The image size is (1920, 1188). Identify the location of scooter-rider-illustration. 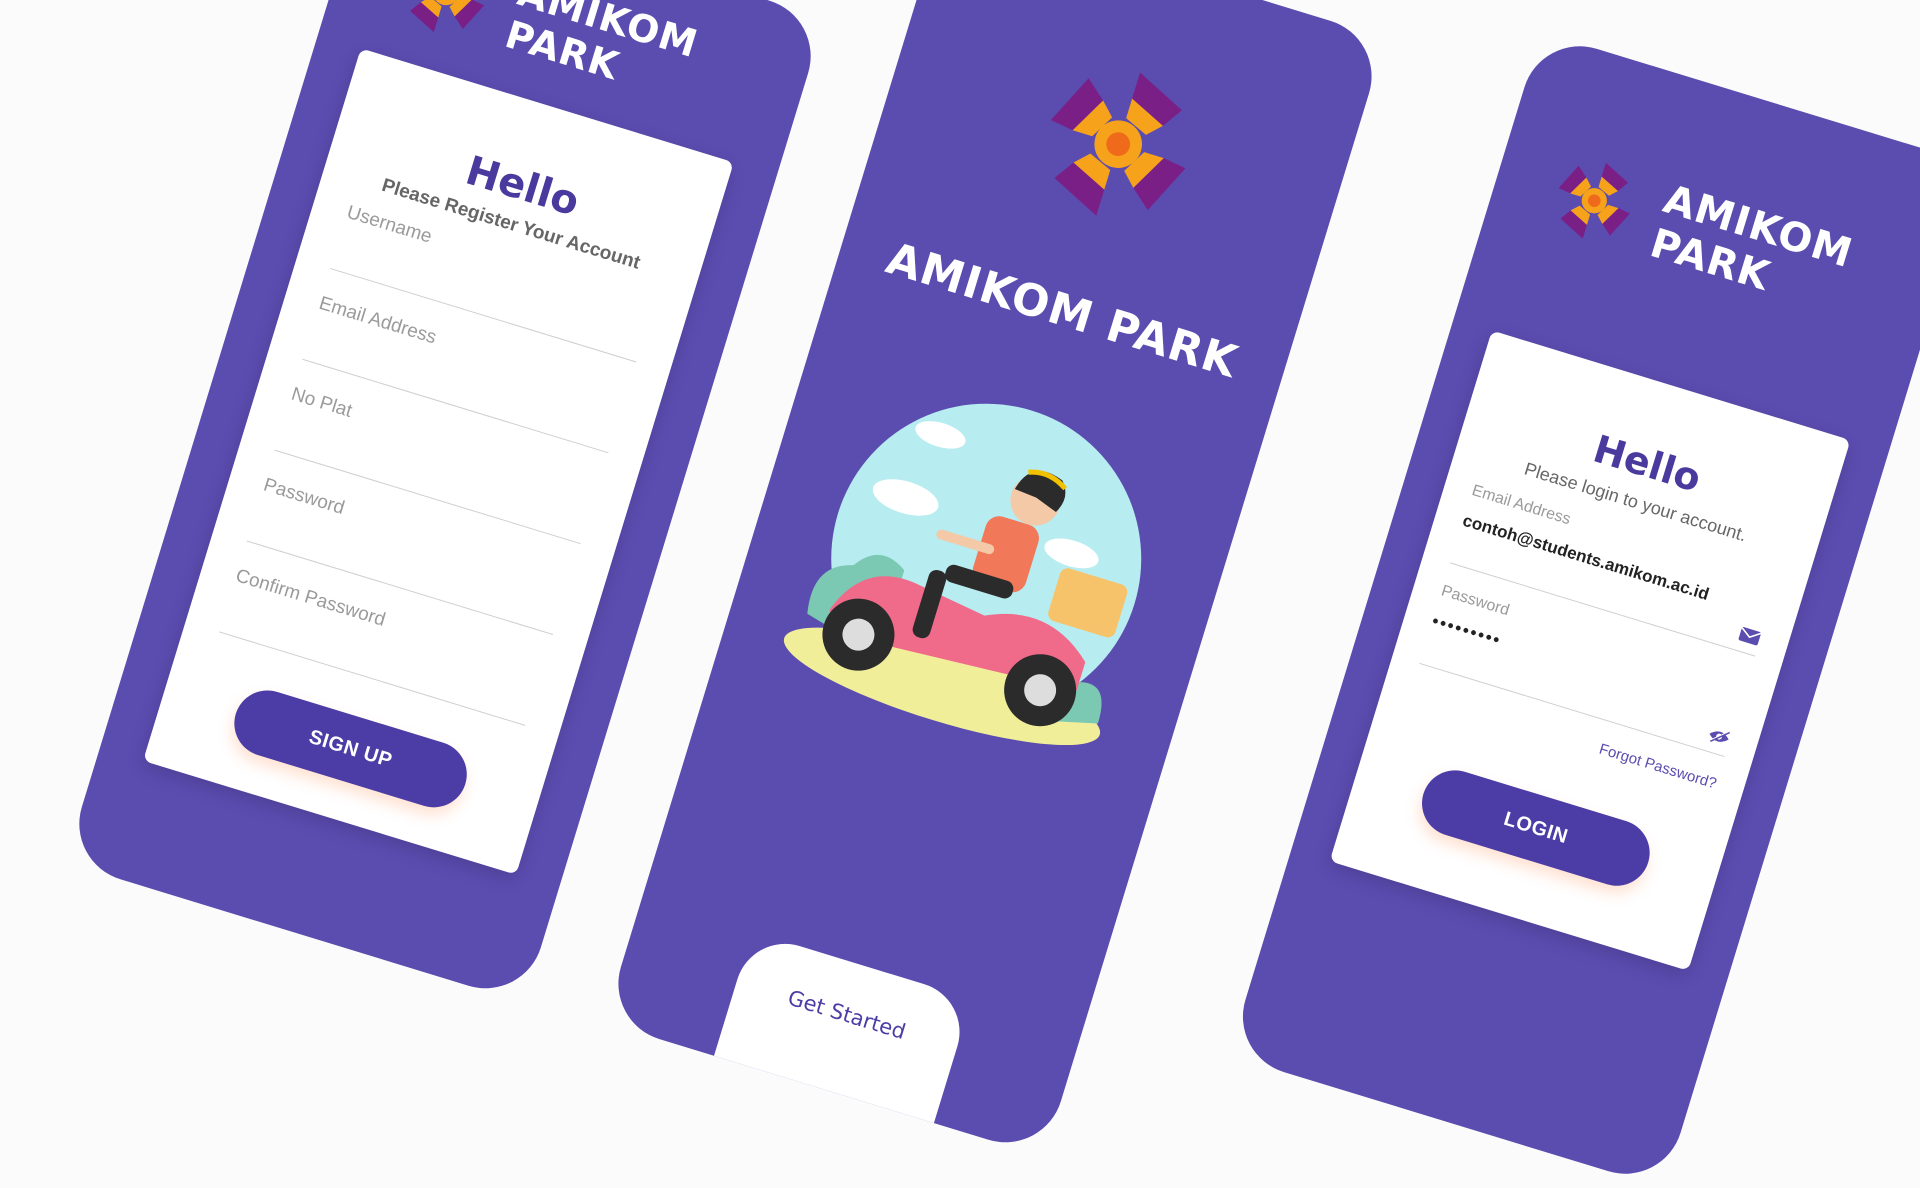
(983, 568).